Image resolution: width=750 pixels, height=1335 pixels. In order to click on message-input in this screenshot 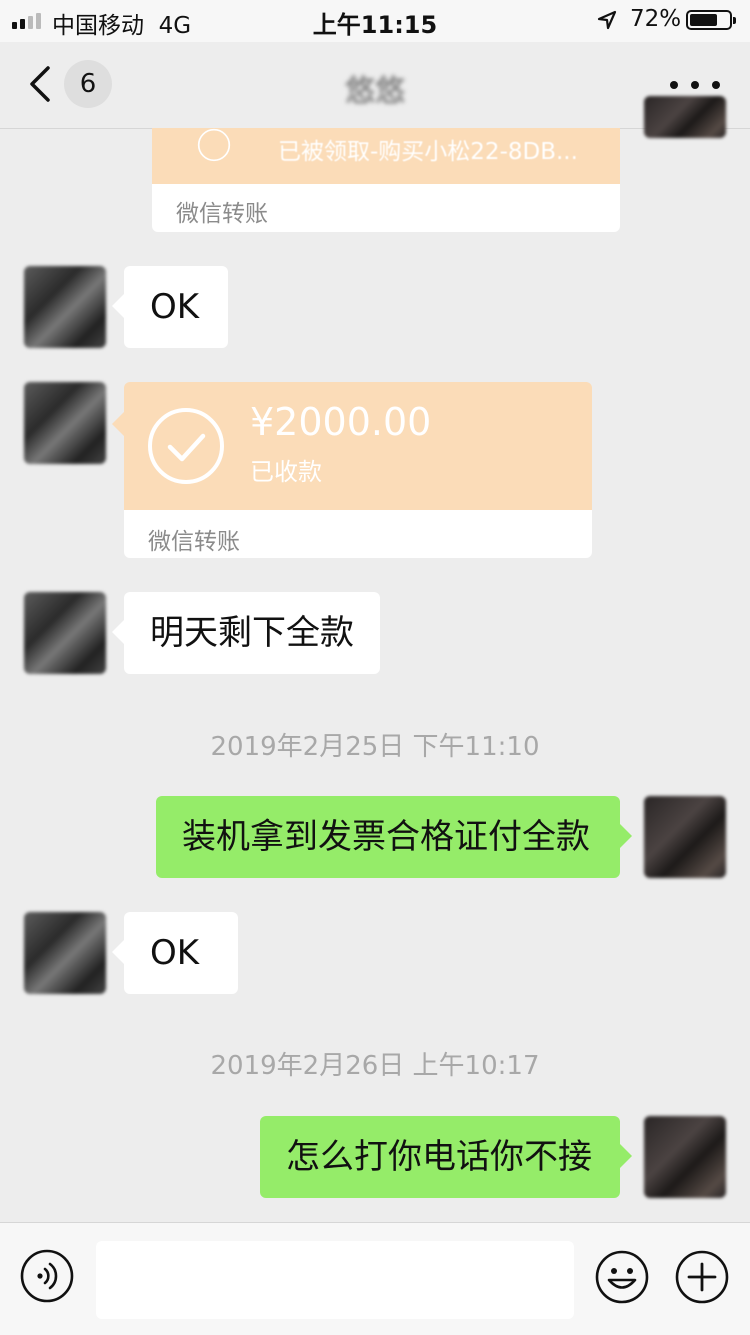, I will do `click(335, 1280)`.